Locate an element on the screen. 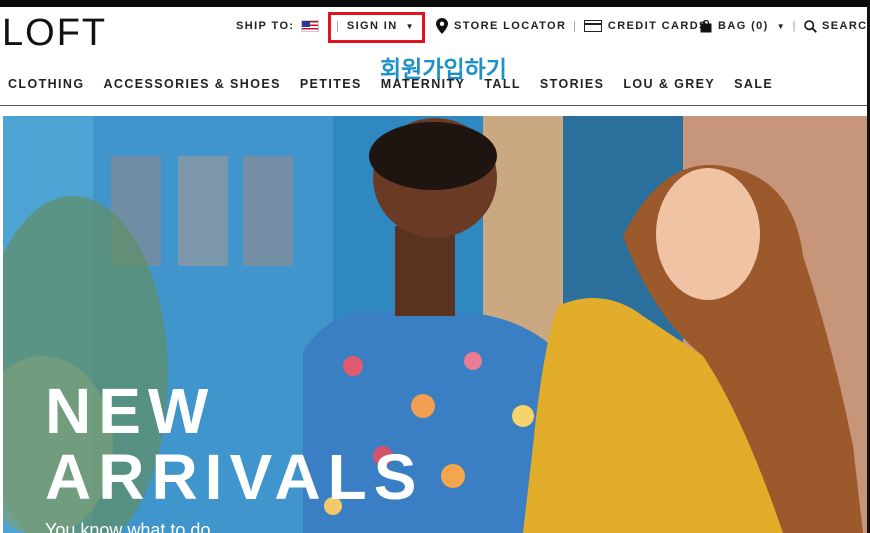 This screenshot has width=870, height=533. shopping-bag-button: BAG (0) ▼ | is located at coordinates (752, 26).